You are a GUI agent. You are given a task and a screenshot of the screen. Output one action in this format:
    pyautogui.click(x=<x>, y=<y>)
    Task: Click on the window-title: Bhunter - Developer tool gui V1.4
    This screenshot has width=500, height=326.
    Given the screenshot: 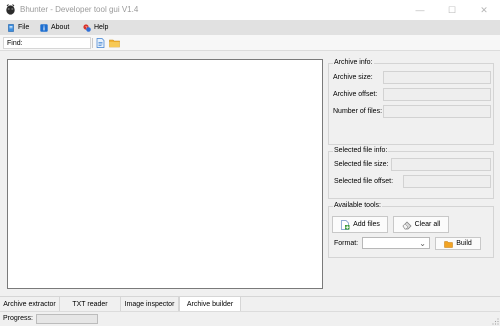 What is the action you would take?
    pyautogui.click(x=79, y=9)
    